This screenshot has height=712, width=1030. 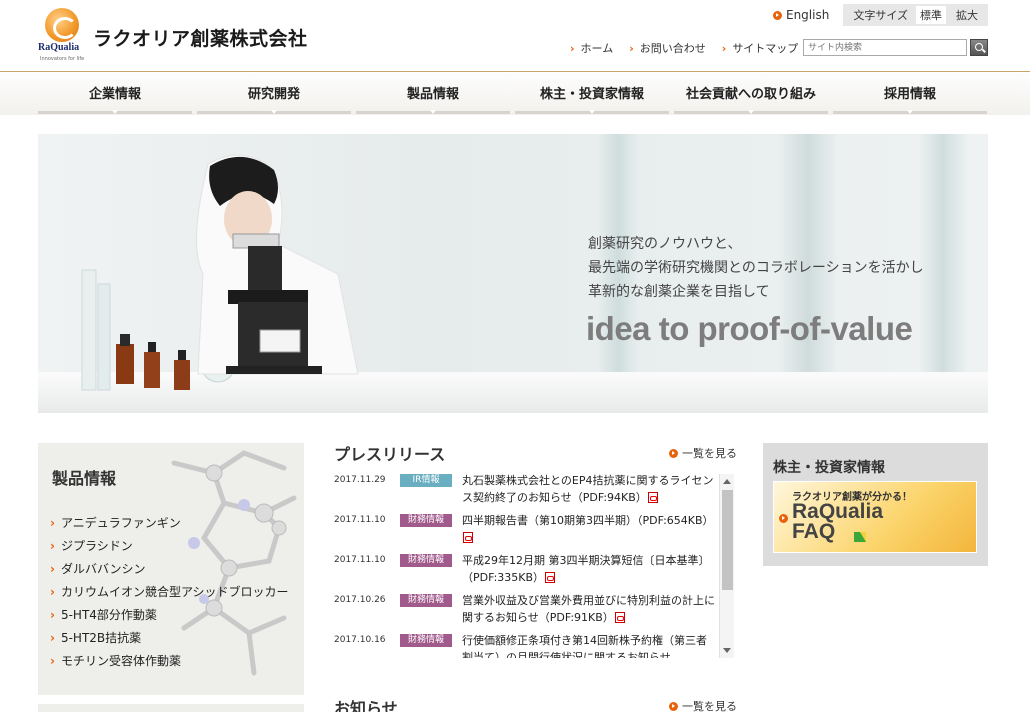 I want to click on investor-panel: 株主・投資家情報 ラクオリア創薬が分かる！ RaQualia FAQ, so click(x=875, y=504).